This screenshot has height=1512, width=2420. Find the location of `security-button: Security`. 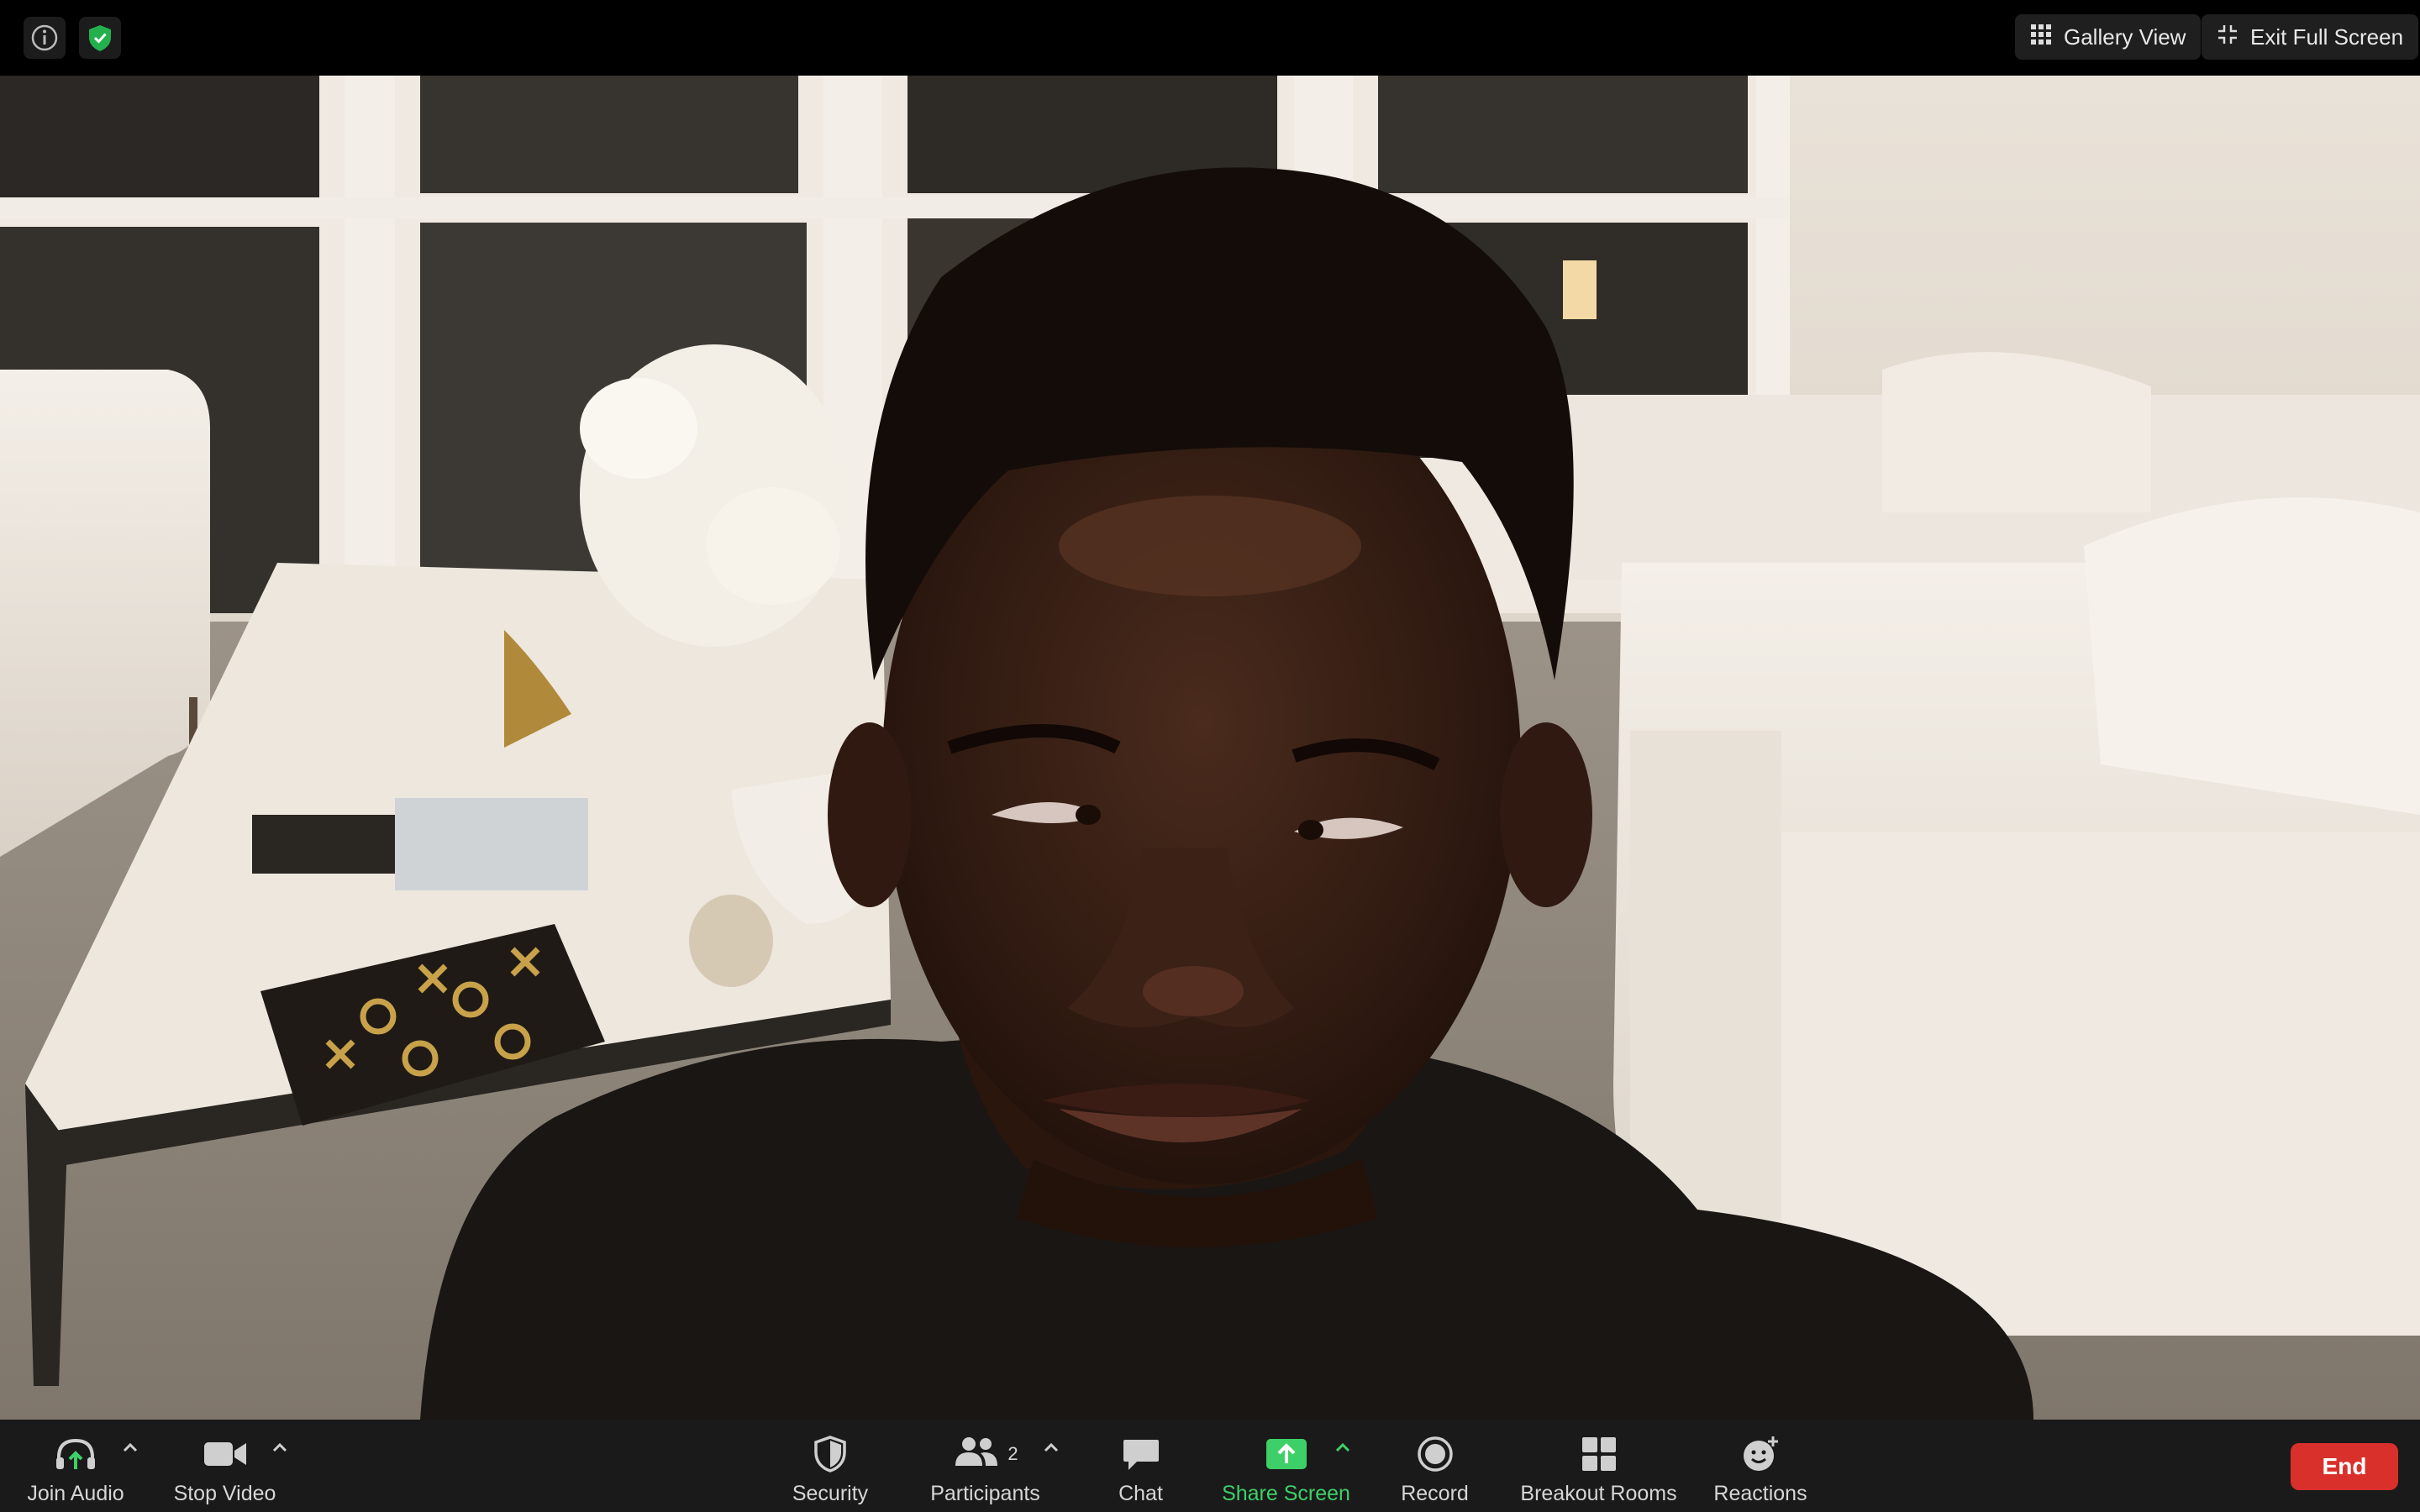

security-button: Security is located at coordinates (830, 1466).